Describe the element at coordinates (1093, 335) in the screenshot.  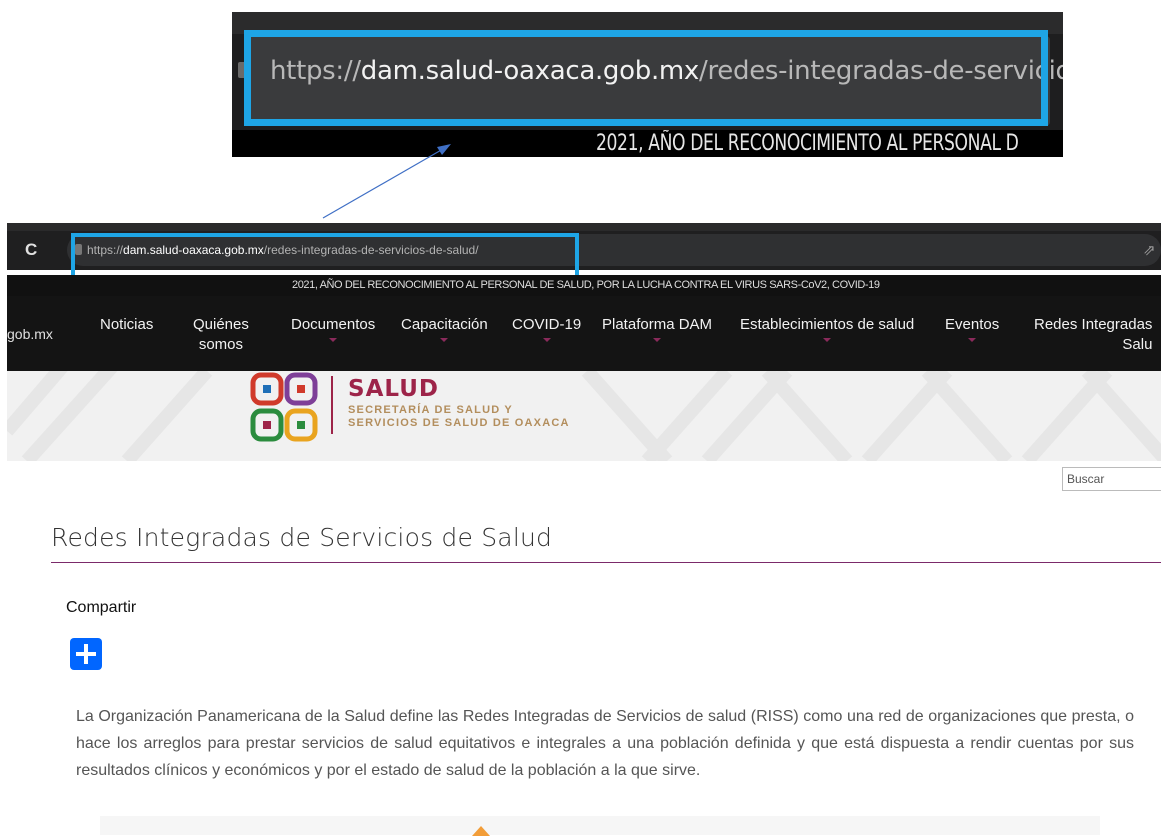
I see `nav-item-redes-integradas: Redes Integradas Salu` at that location.